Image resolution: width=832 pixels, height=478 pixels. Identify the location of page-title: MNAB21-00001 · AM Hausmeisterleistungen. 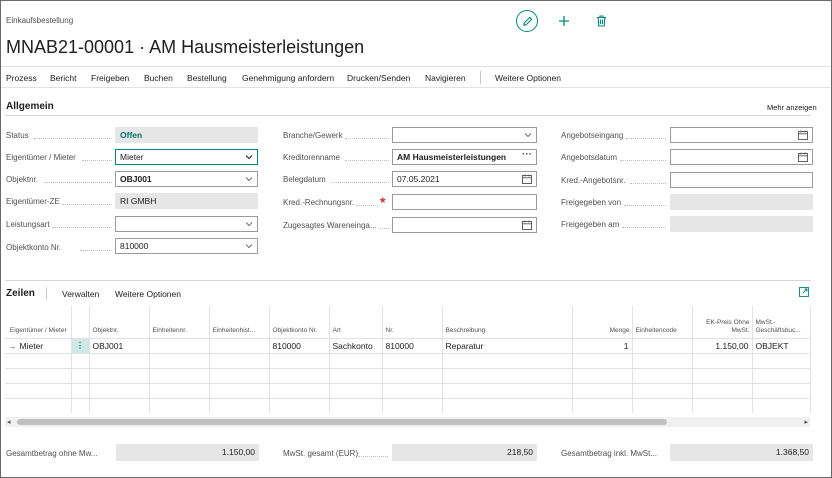
(185, 47).